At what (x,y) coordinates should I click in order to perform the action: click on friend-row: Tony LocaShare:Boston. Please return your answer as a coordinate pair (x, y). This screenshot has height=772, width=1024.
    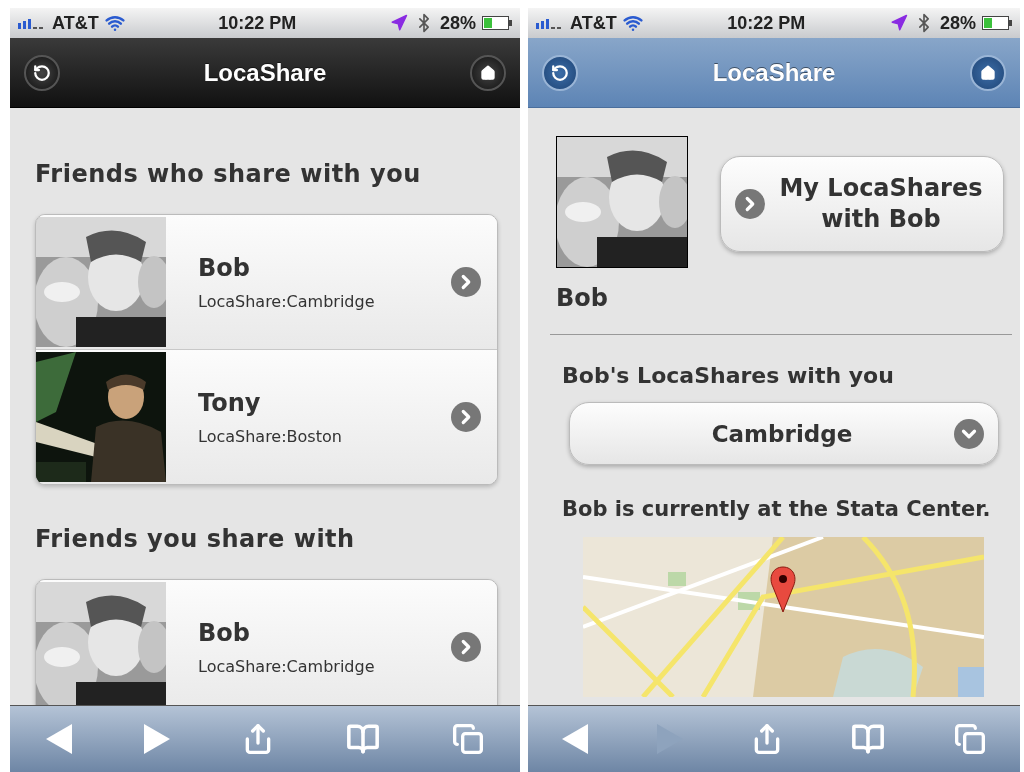
    Looking at the image, I should click on (266, 416).